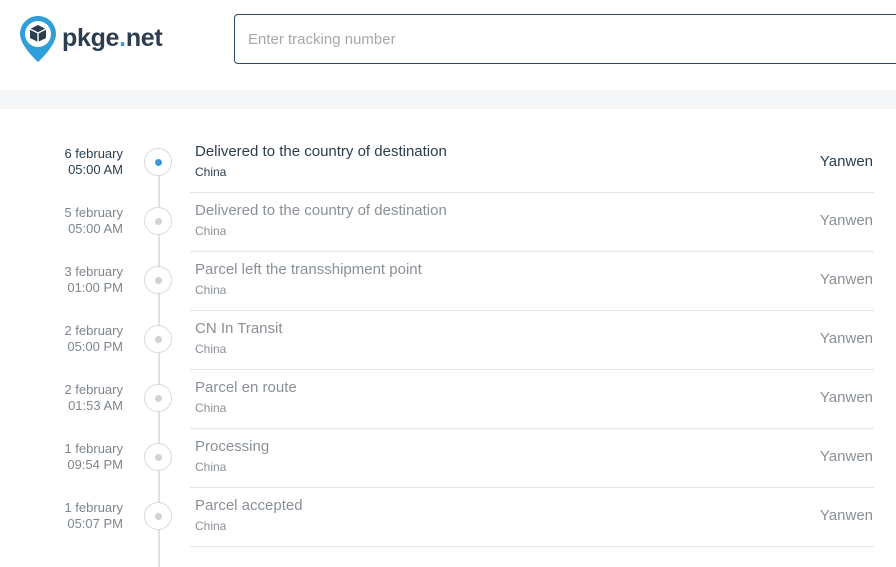 This screenshot has height=567, width=896. I want to click on event-datetime: 1 february 09:54 PM, so click(93, 457).